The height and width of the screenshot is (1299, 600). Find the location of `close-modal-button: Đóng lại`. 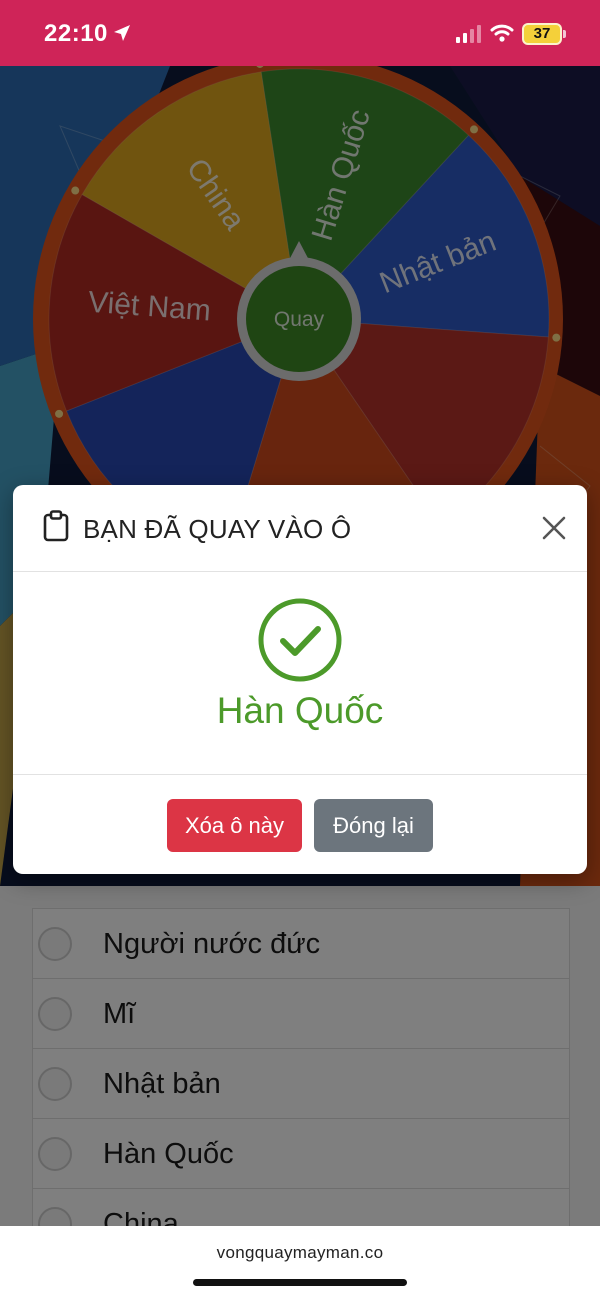

close-modal-button: Đóng lại is located at coordinates (373, 825).